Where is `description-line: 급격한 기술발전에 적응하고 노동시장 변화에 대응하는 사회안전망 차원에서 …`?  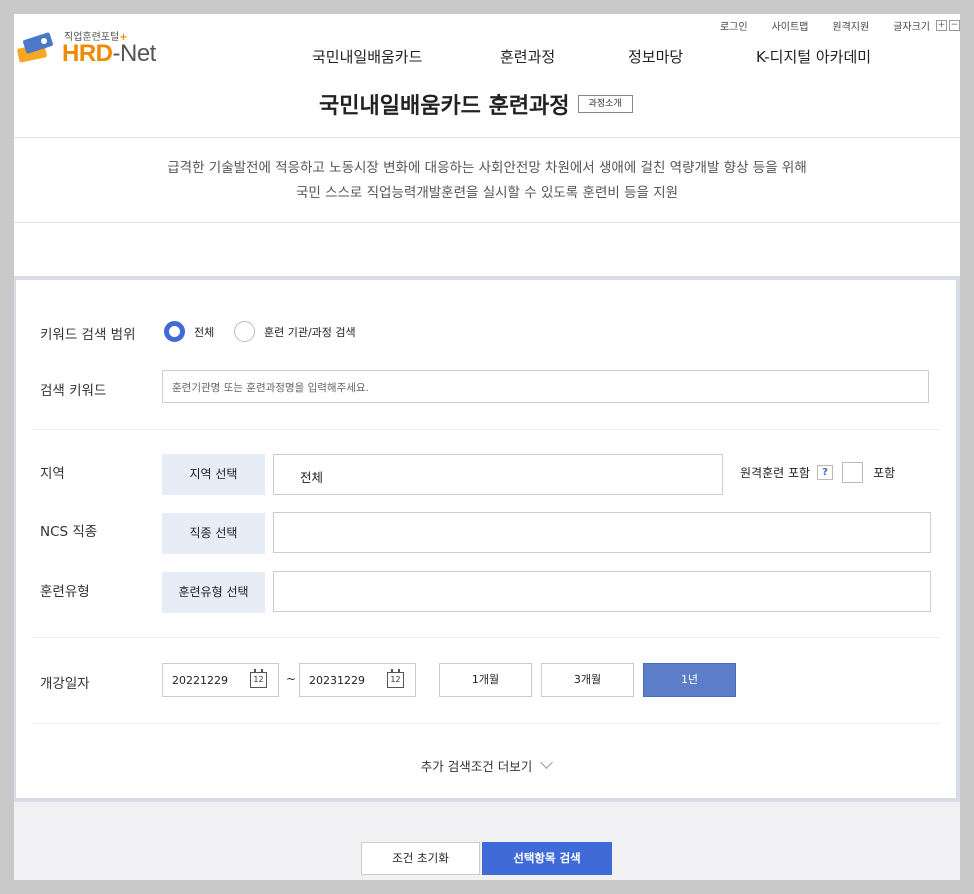
description-line: 급격한 기술발전에 적응하고 노동시장 변화에 대응하는 사회안전망 차원에서 … is located at coordinates (487, 168).